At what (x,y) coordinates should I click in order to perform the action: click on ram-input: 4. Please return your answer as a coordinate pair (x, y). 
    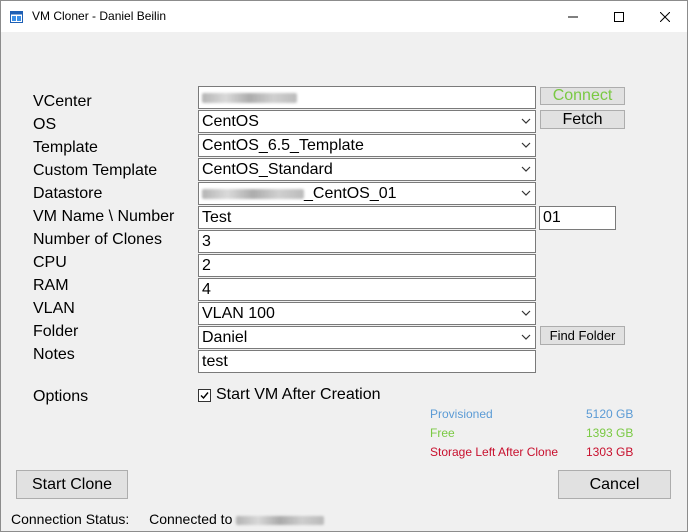
    Looking at the image, I should click on (367, 289).